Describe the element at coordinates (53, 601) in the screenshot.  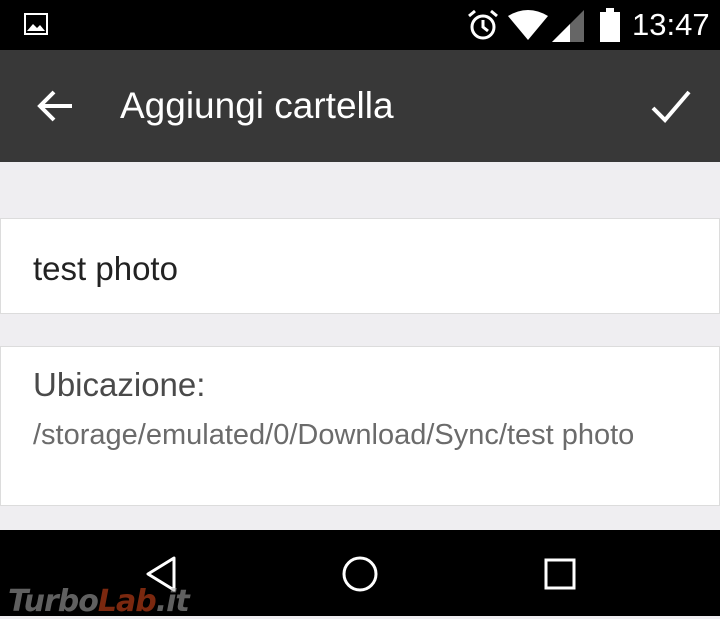
I see `watermark-part-1: Turbo` at that location.